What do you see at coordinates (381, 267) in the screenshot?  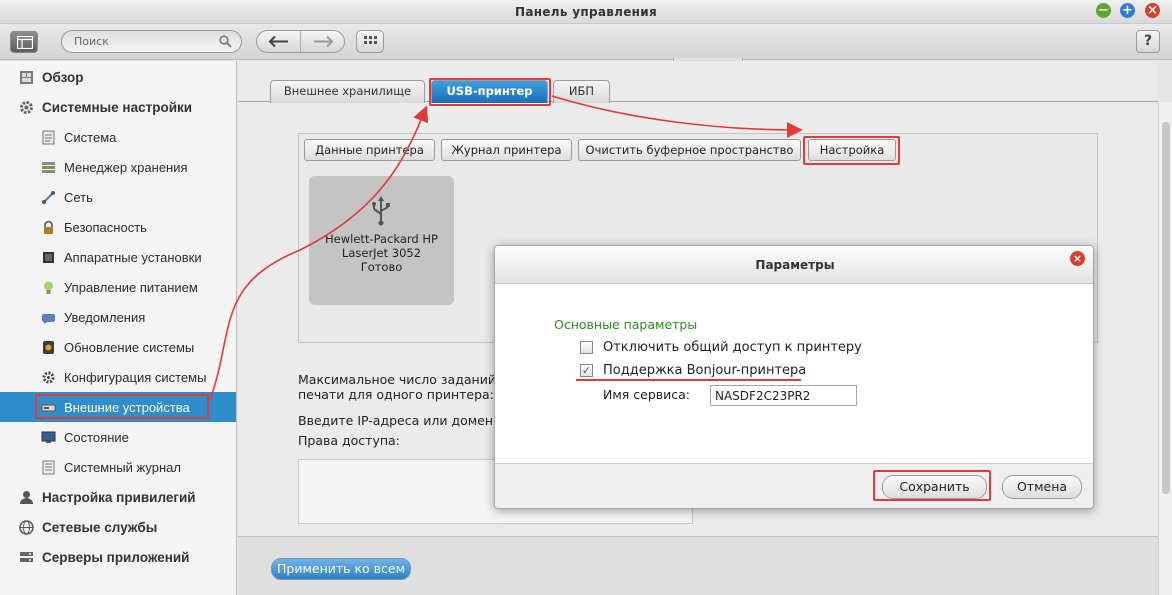 I see `printer-status: Готово` at bounding box center [381, 267].